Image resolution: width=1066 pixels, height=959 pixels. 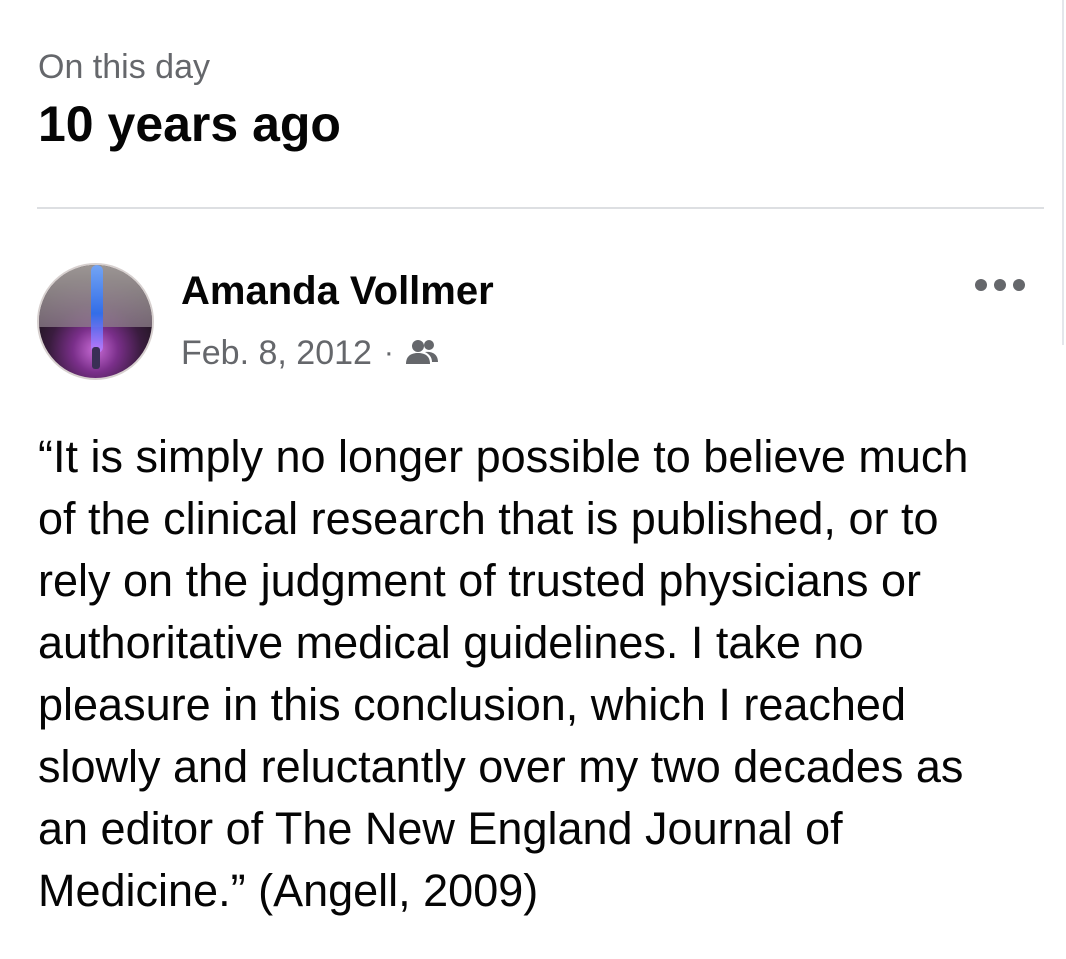 I want to click on right-edge-border, so click(x=1063, y=172).